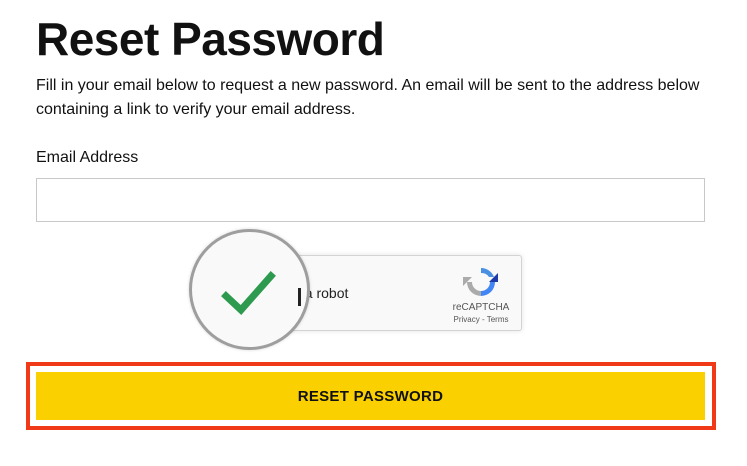 The image size is (747, 466). Describe the element at coordinates (299, 297) in the screenshot. I see `text-cursor-icon` at that location.